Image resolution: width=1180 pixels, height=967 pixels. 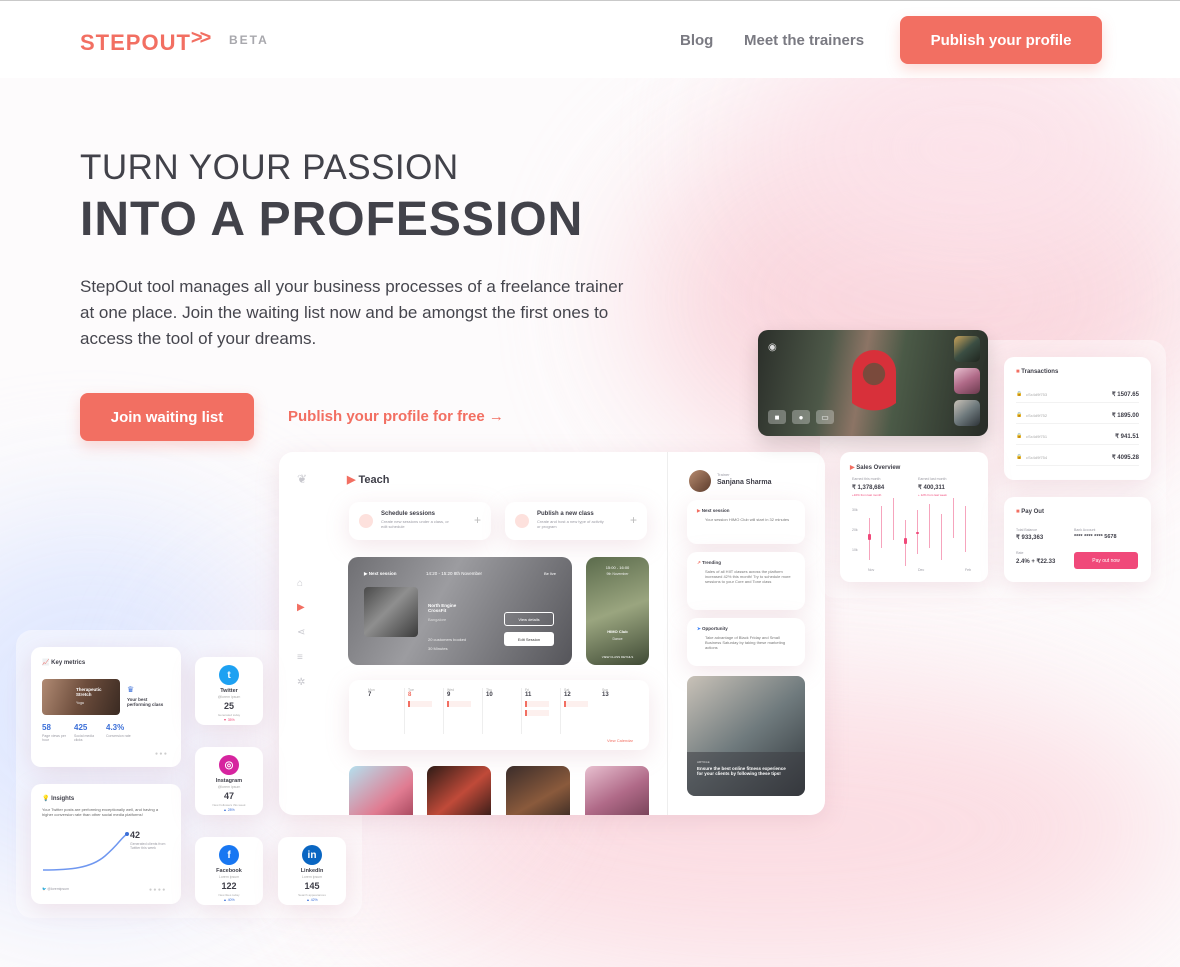 I want to click on transaction-row: 🔒 cSx4d9f752 ₹ 1895.00, so click(x=1077, y=418).